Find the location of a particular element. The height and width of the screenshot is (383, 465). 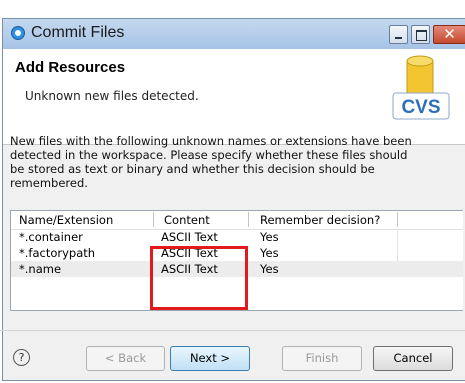

back-button: < Back is located at coordinates (125, 358).